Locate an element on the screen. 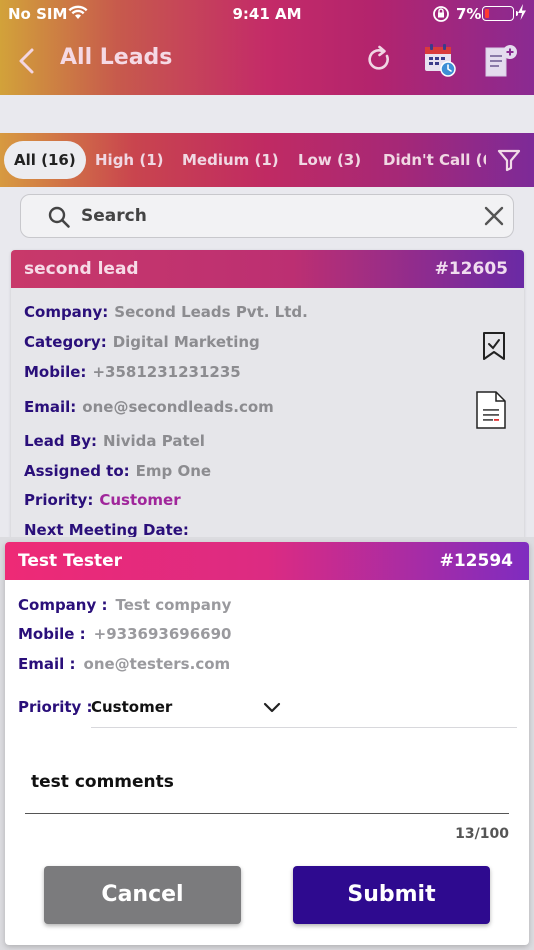  lead-priority-row: Priority: Customer is located at coordinates (102, 500).